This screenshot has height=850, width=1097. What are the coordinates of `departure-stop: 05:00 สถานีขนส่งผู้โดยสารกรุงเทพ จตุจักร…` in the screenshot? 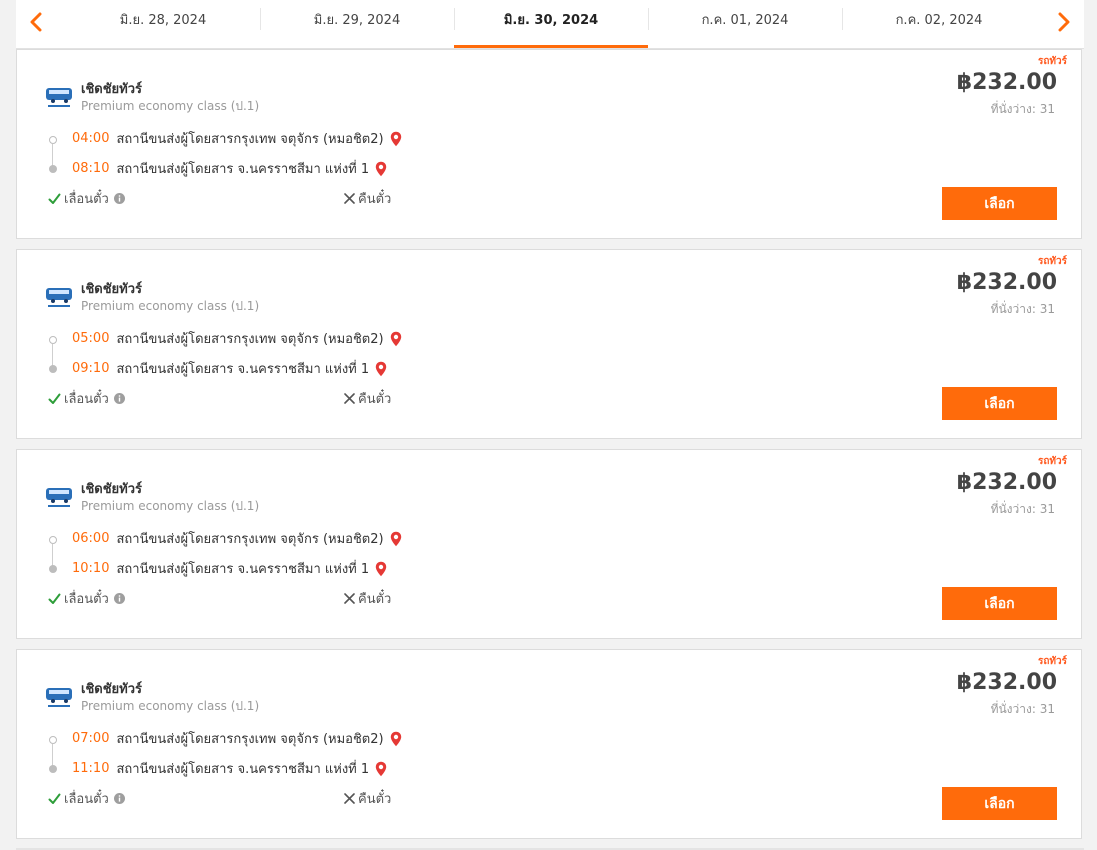 It's located at (237, 338).